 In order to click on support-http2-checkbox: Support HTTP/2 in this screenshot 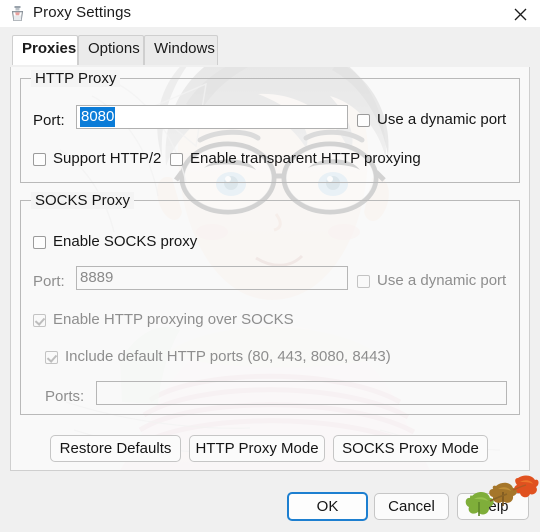, I will do `click(97, 159)`.